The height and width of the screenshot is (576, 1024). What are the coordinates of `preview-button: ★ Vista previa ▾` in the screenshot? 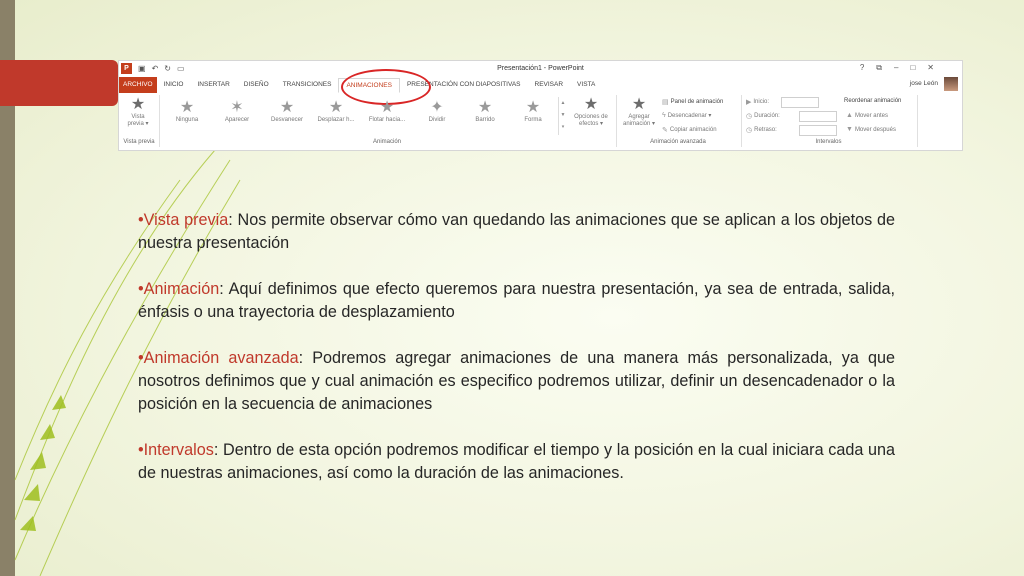 It's located at (138, 111).